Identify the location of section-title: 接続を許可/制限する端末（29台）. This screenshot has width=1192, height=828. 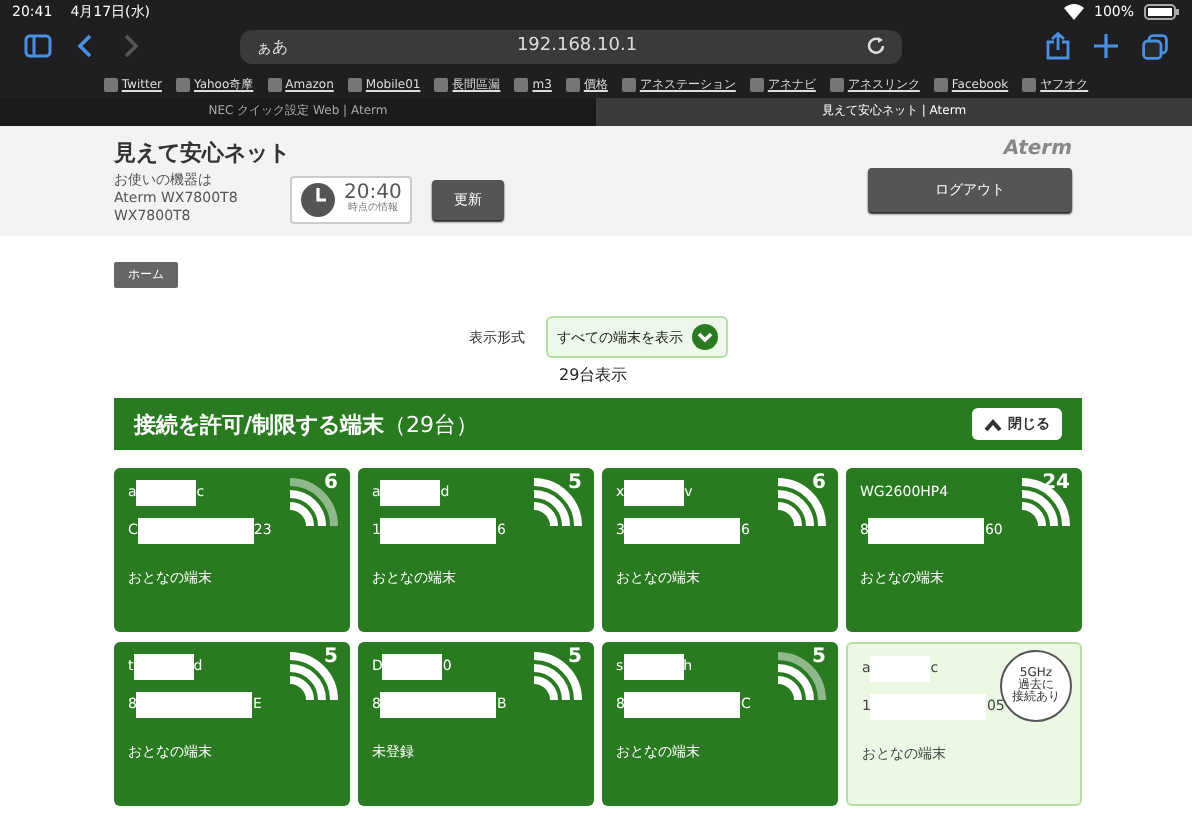
(306, 424).